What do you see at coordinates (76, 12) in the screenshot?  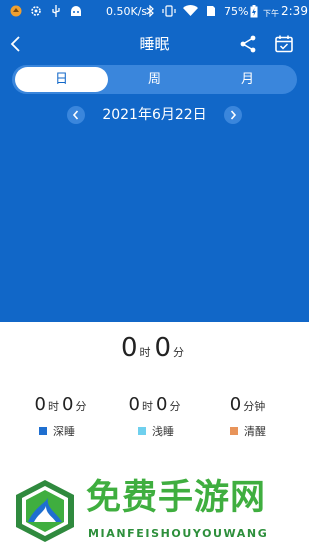 I see `android-icon` at bounding box center [76, 12].